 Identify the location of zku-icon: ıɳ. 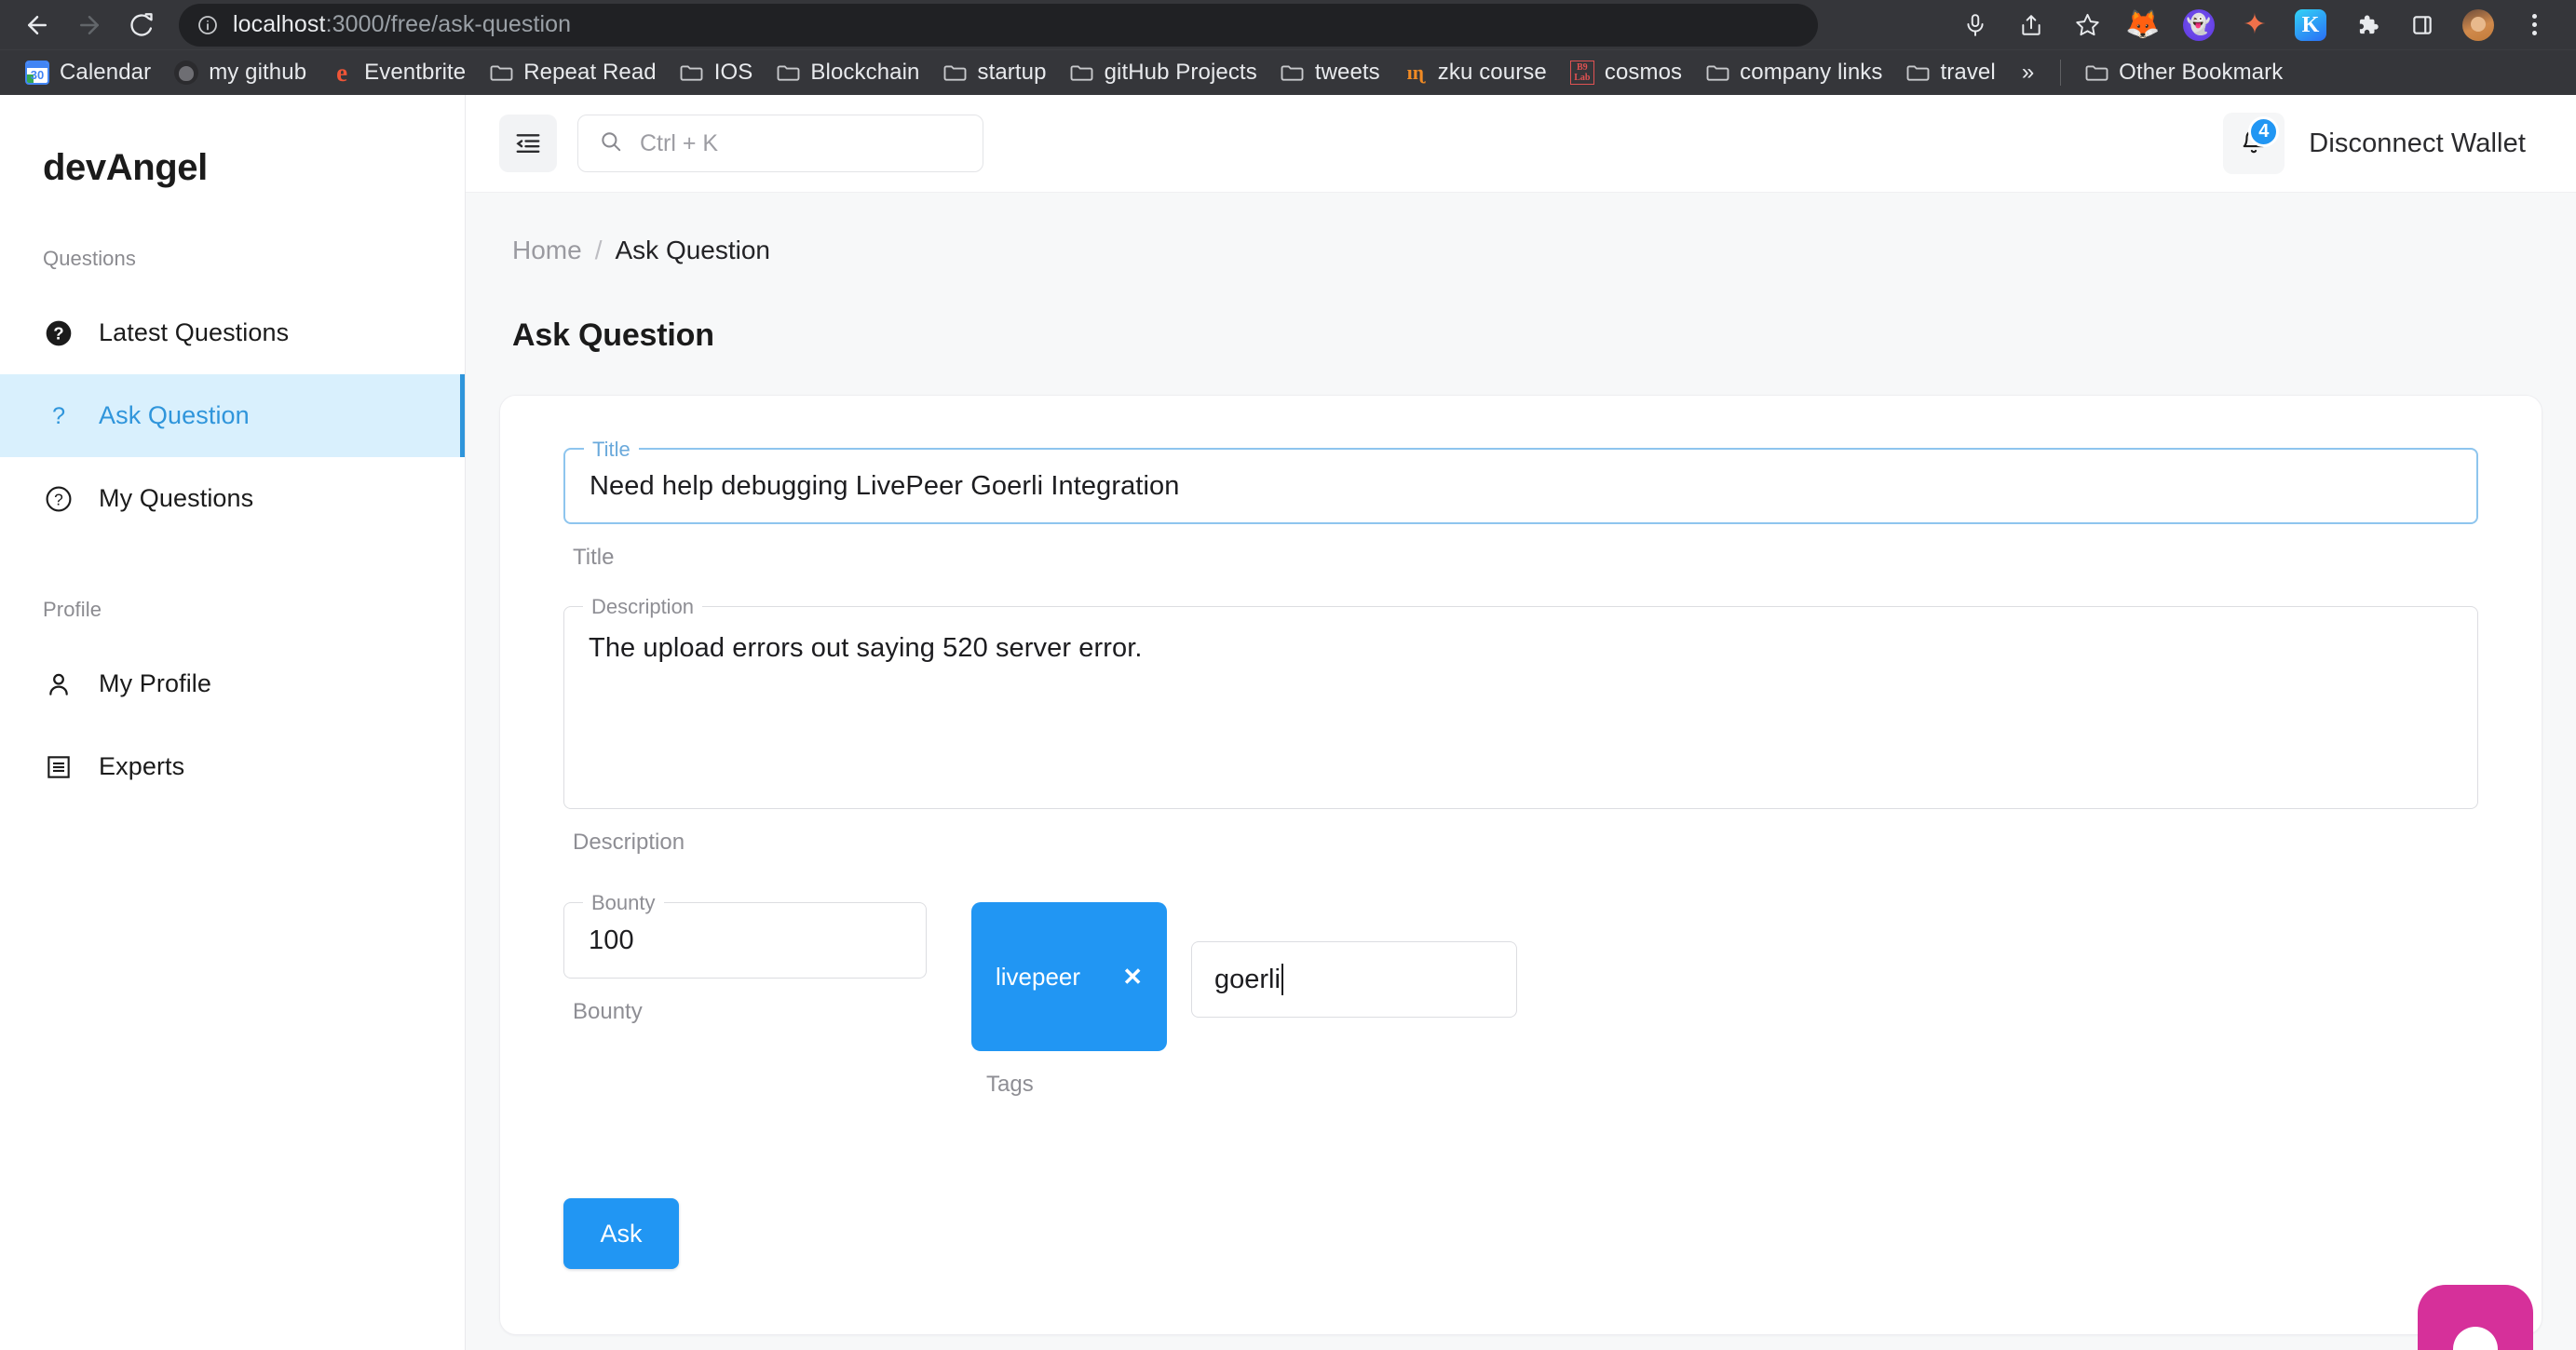
(1415, 73).